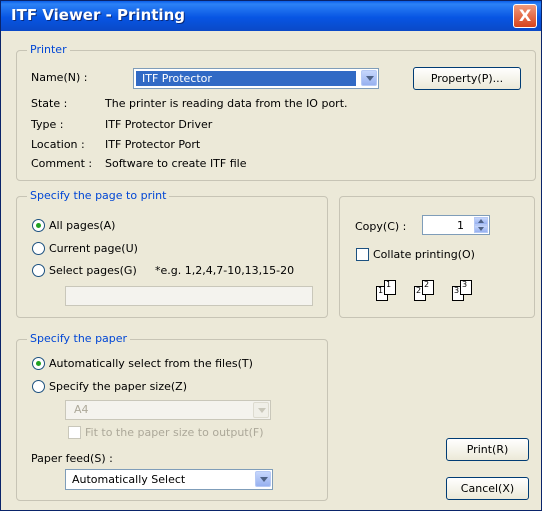 The image size is (542, 511). Describe the element at coordinates (82, 225) in the screenshot. I see `all-pages-label: All pages(A)` at that location.